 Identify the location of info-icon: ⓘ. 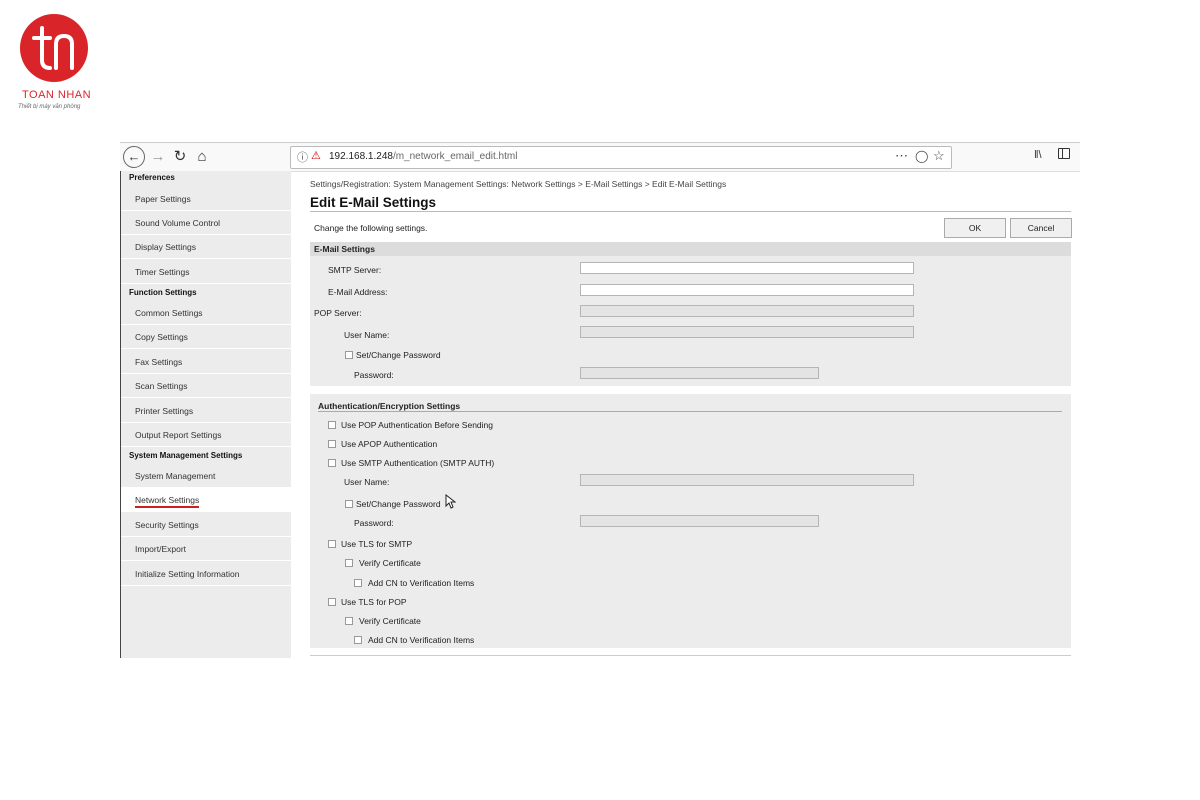
(302, 157).